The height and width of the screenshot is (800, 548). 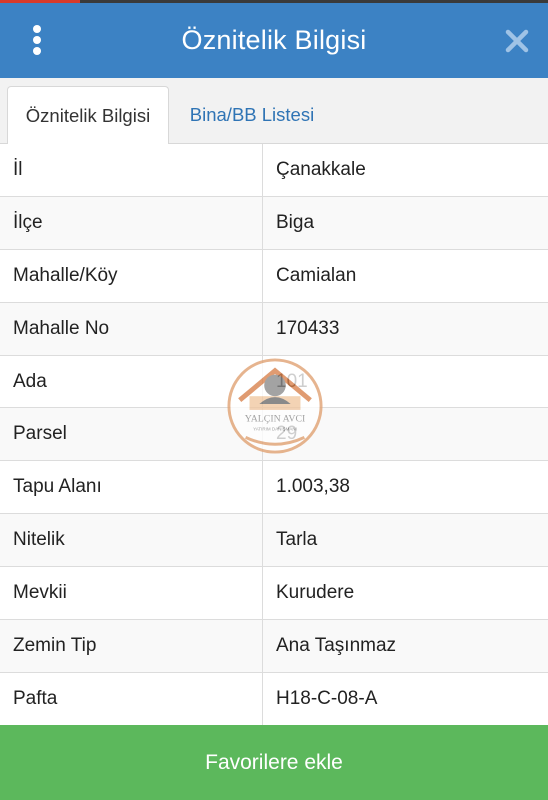 What do you see at coordinates (37, 29) in the screenshot?
I see `more-vertical-icon` at bounding box center [37, 29].